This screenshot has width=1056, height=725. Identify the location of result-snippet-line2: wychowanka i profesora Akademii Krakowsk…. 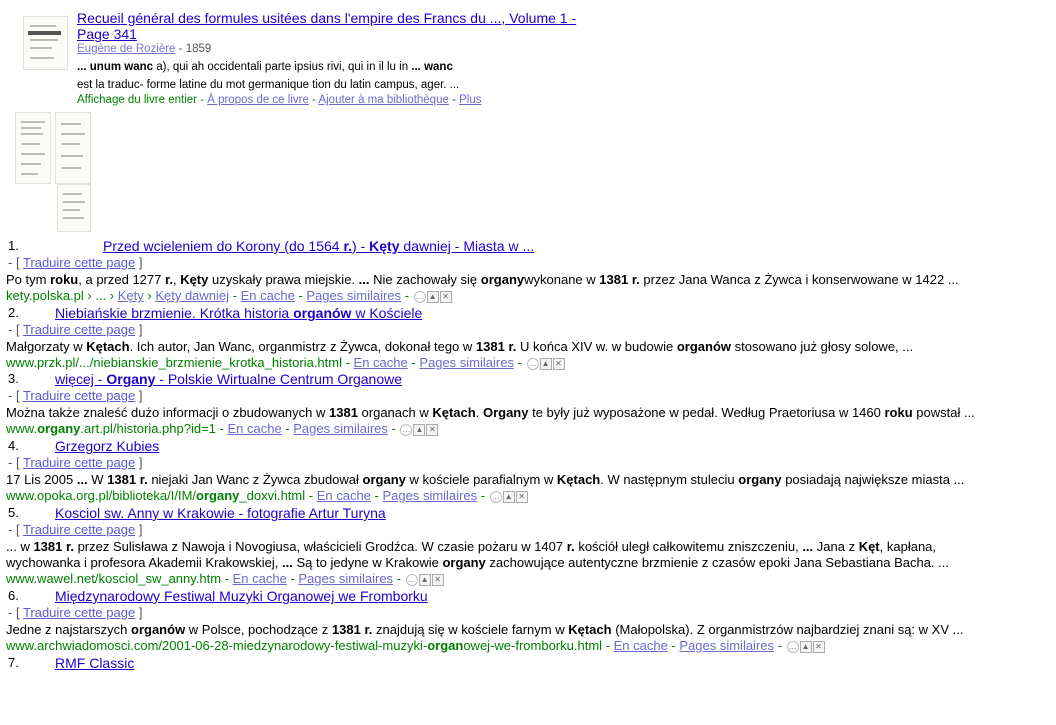
(477, 562).